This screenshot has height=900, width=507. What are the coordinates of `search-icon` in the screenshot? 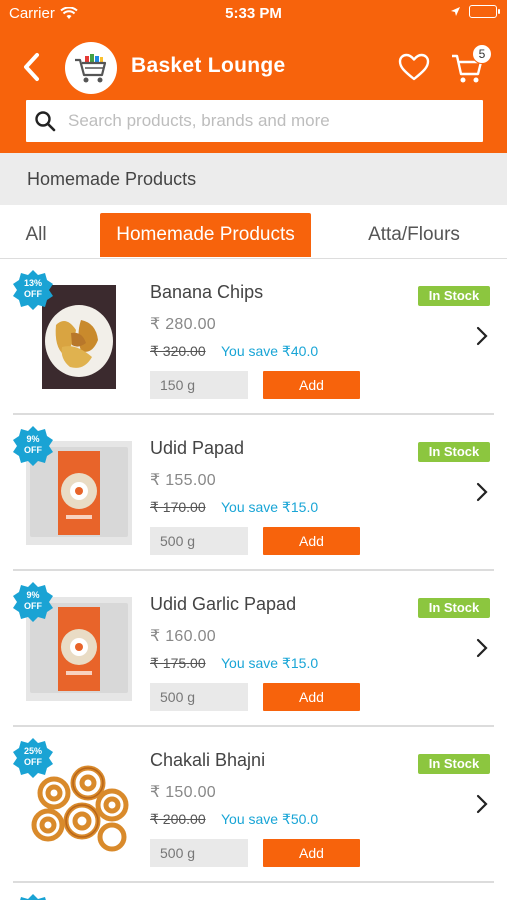 It's located at (45, 121).